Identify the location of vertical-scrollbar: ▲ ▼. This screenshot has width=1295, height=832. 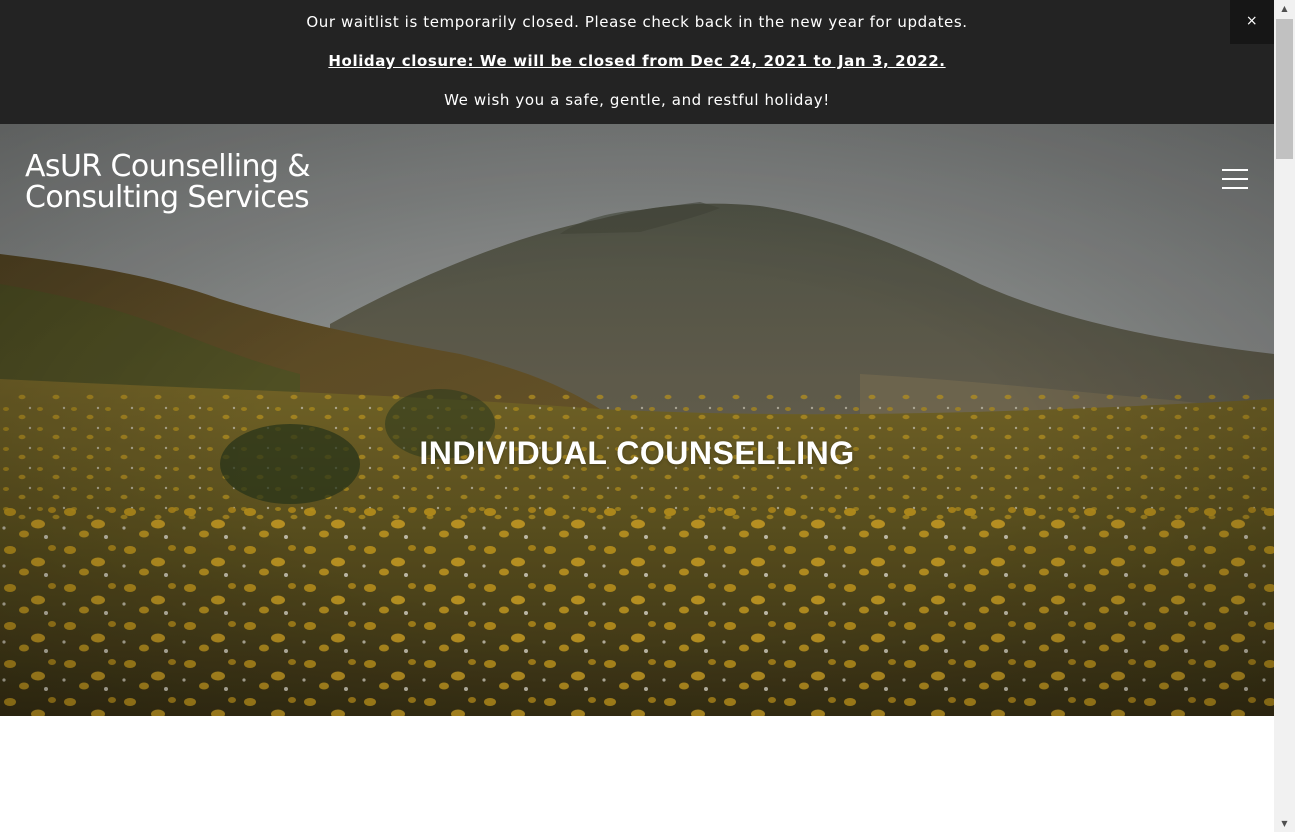
(1284, 416).